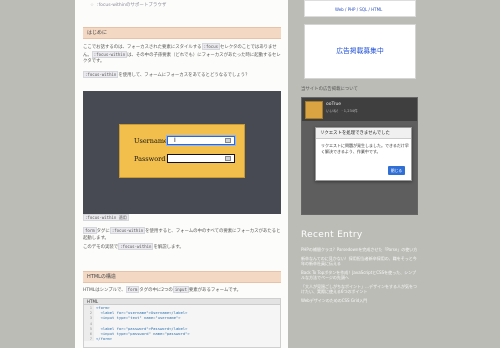  I want to click on dialog-title: リクエストを処理できませんでした, so click(363, 133).